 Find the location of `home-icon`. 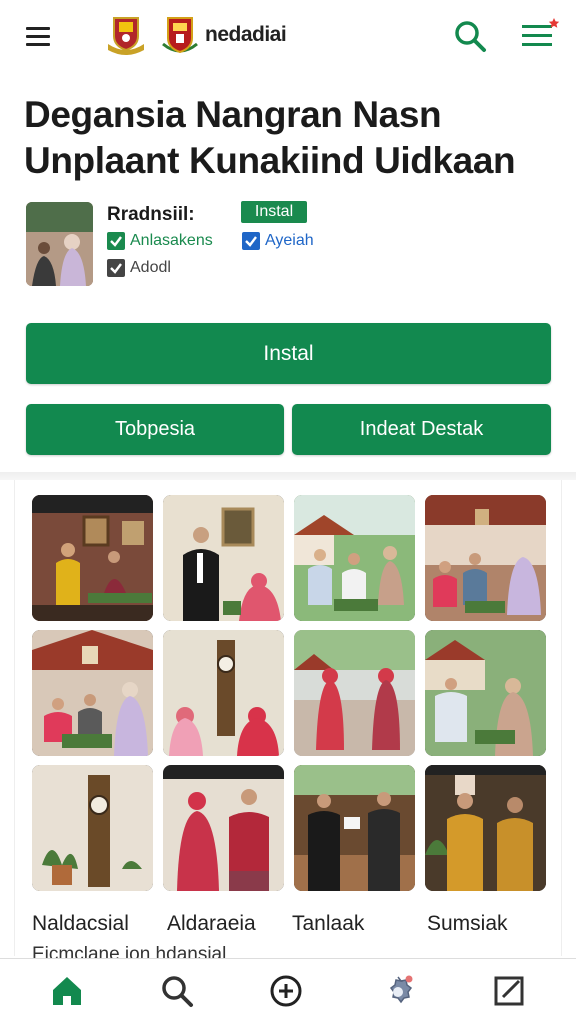

home-icon is located at coordinates (67, 991).